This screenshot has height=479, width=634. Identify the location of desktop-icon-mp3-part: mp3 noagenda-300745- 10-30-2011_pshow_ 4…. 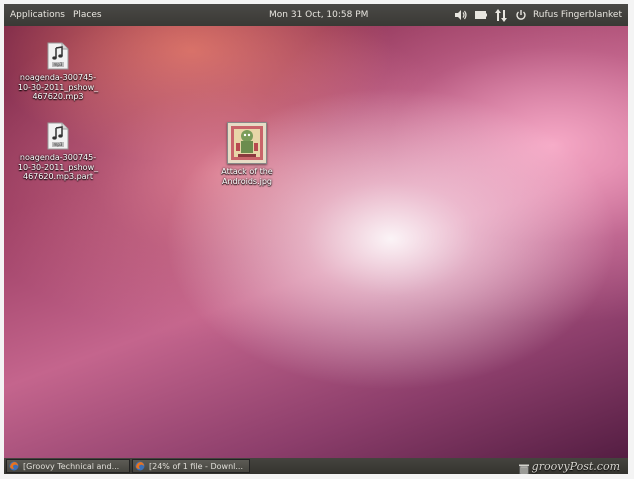
(58, 152).